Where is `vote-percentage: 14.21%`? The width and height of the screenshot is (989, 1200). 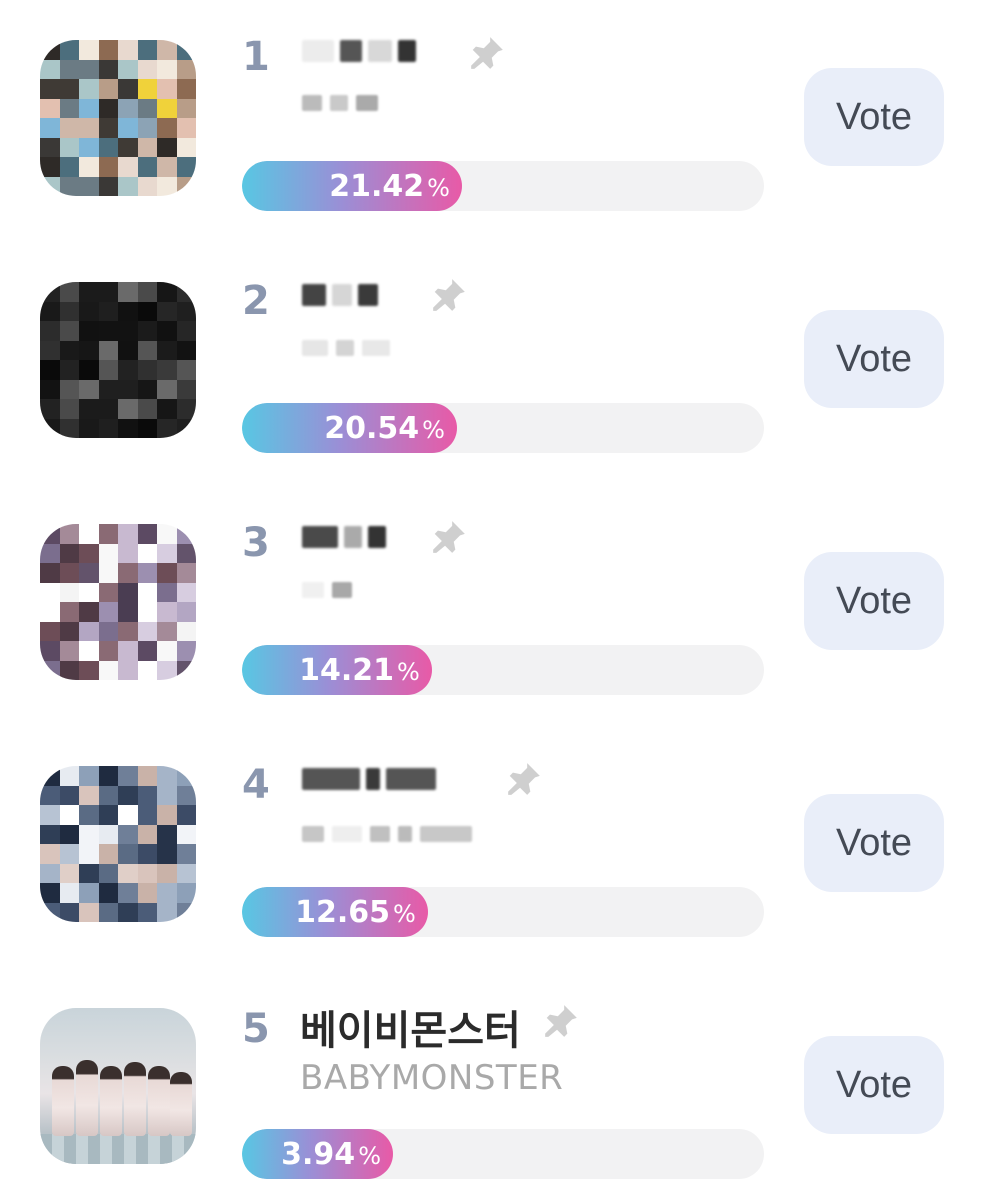
vote-percentage: 14.21% is located at coordinates (359, 670).